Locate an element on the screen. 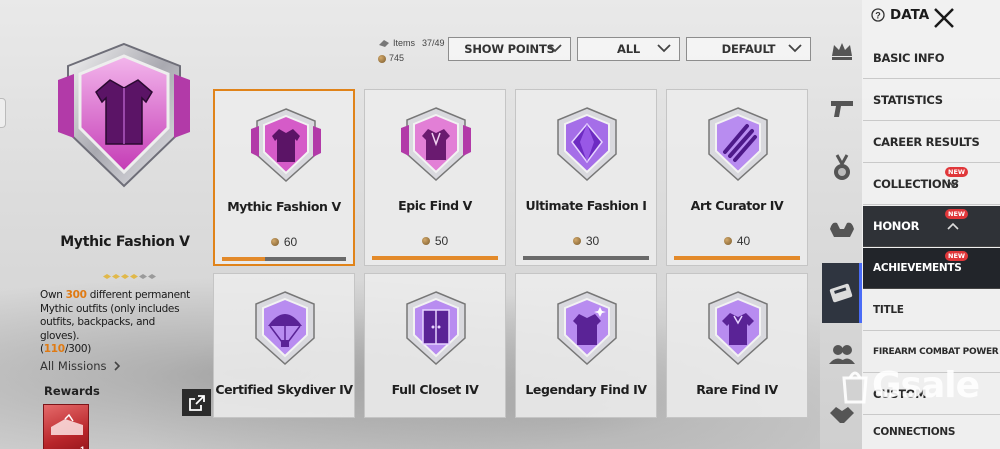 The height and width of the screenshot is (449, 1000). close-icon is located at coordinates (944, 18).